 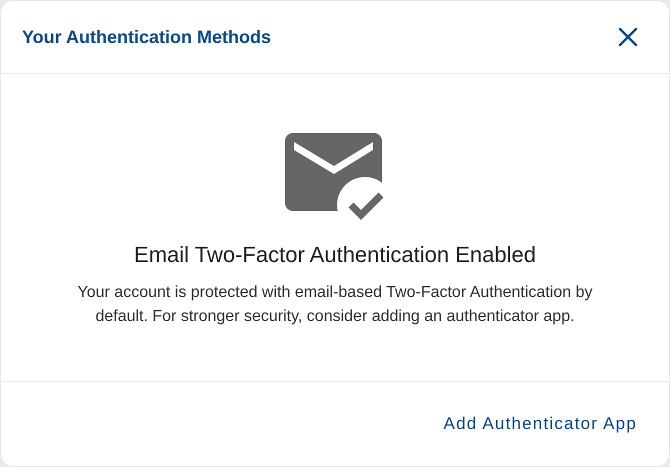 I want to click on close-button, so click(x=628, y=37).